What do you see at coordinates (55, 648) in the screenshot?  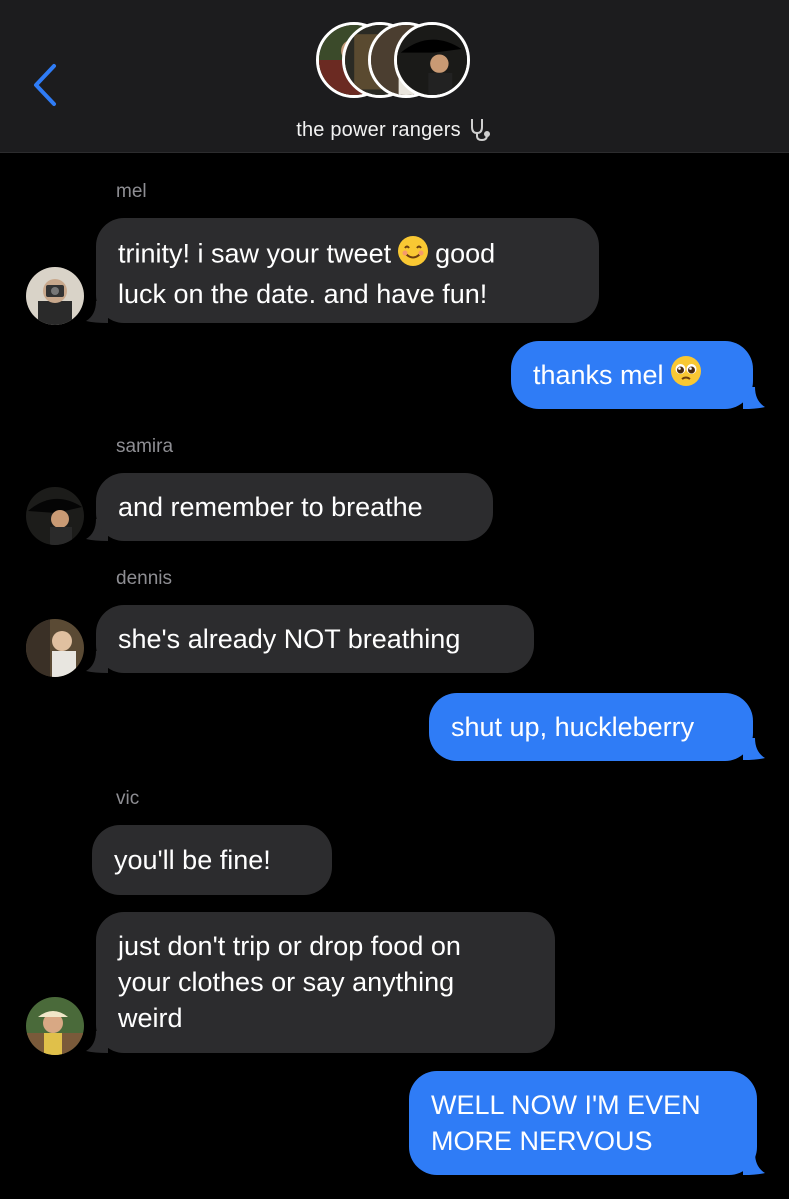 I see `avatar-dennis` at bounding box center [55, 648].